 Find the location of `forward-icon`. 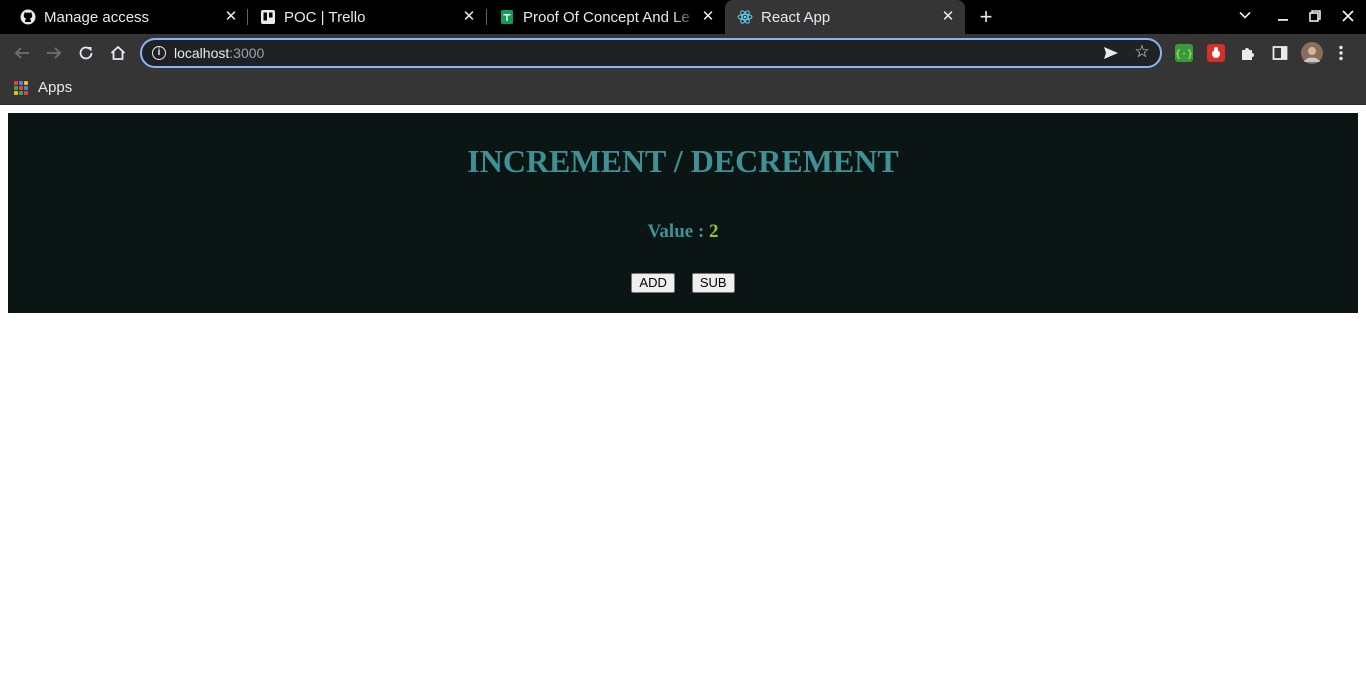

forward-icon is located at coordinates (54, 53).